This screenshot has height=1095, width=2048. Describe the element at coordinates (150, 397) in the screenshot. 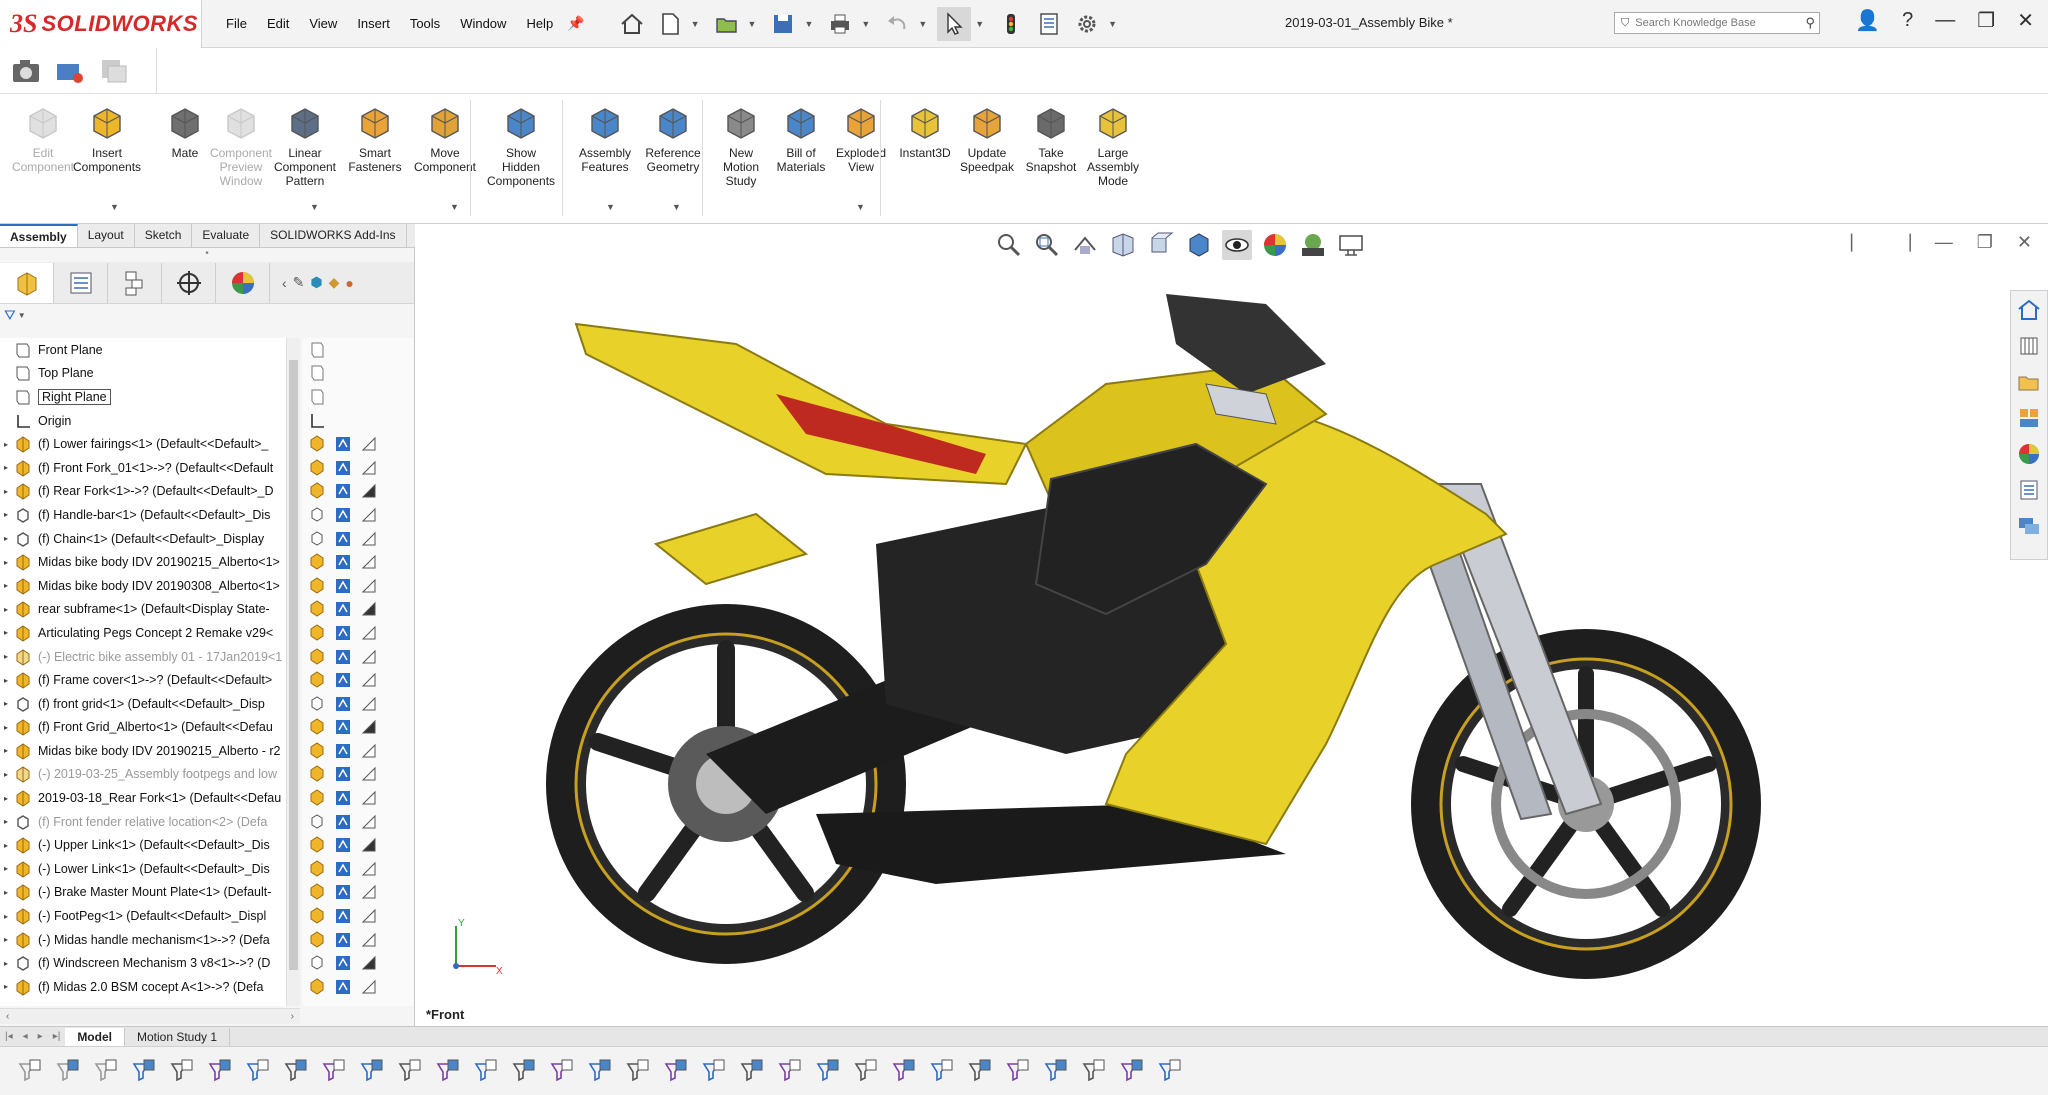

I see `tree-item: Right Plane` at that location.